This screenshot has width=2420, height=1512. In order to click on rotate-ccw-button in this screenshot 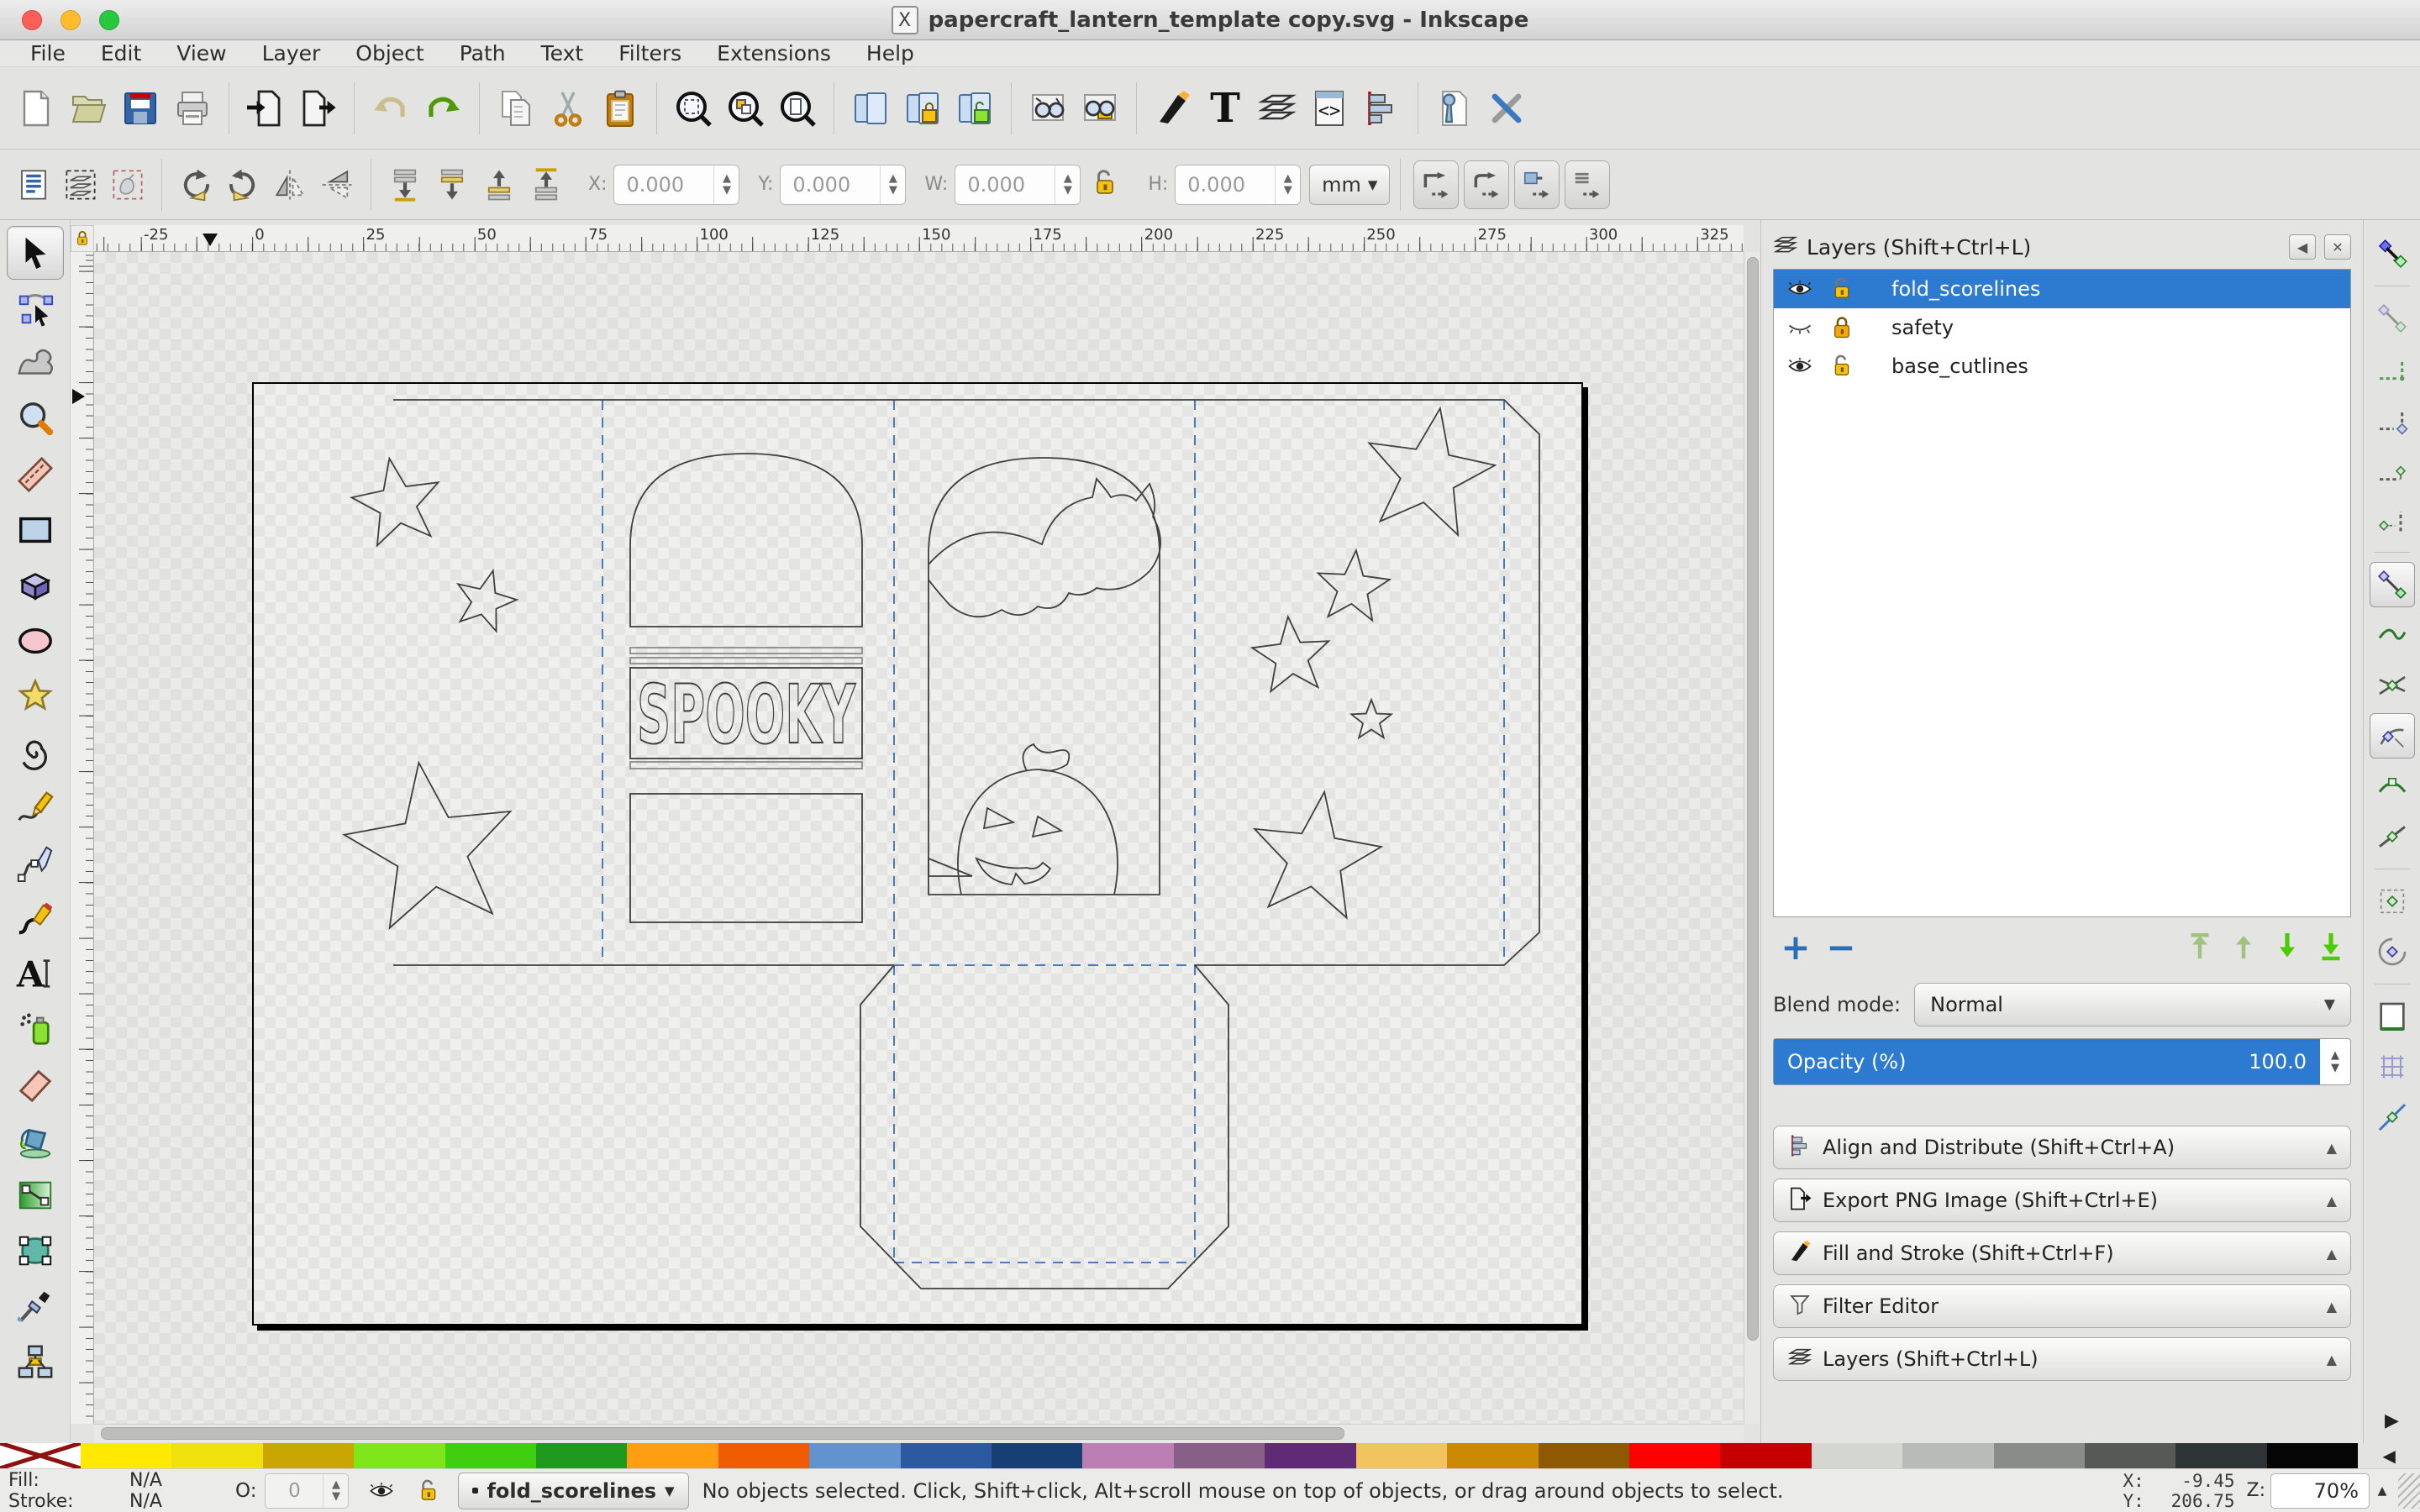, I will do `click(196, 184)`.